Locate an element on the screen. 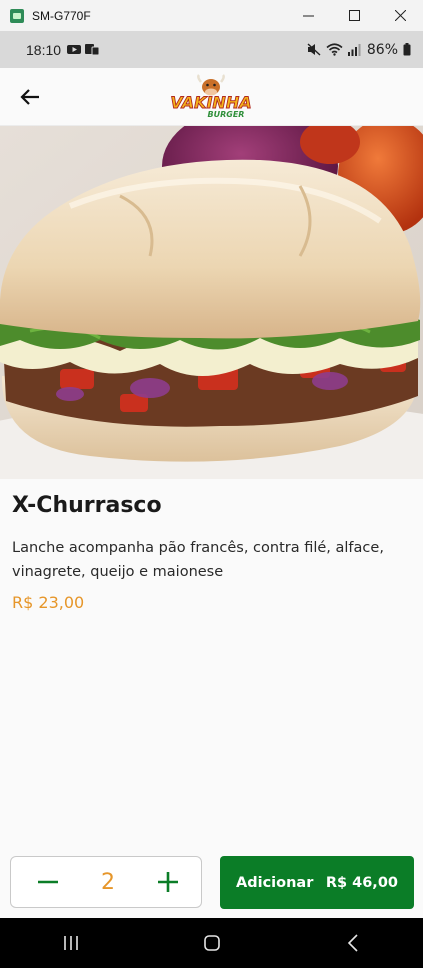  quantity-stepper: 2 is located at coordinates (106, 882).